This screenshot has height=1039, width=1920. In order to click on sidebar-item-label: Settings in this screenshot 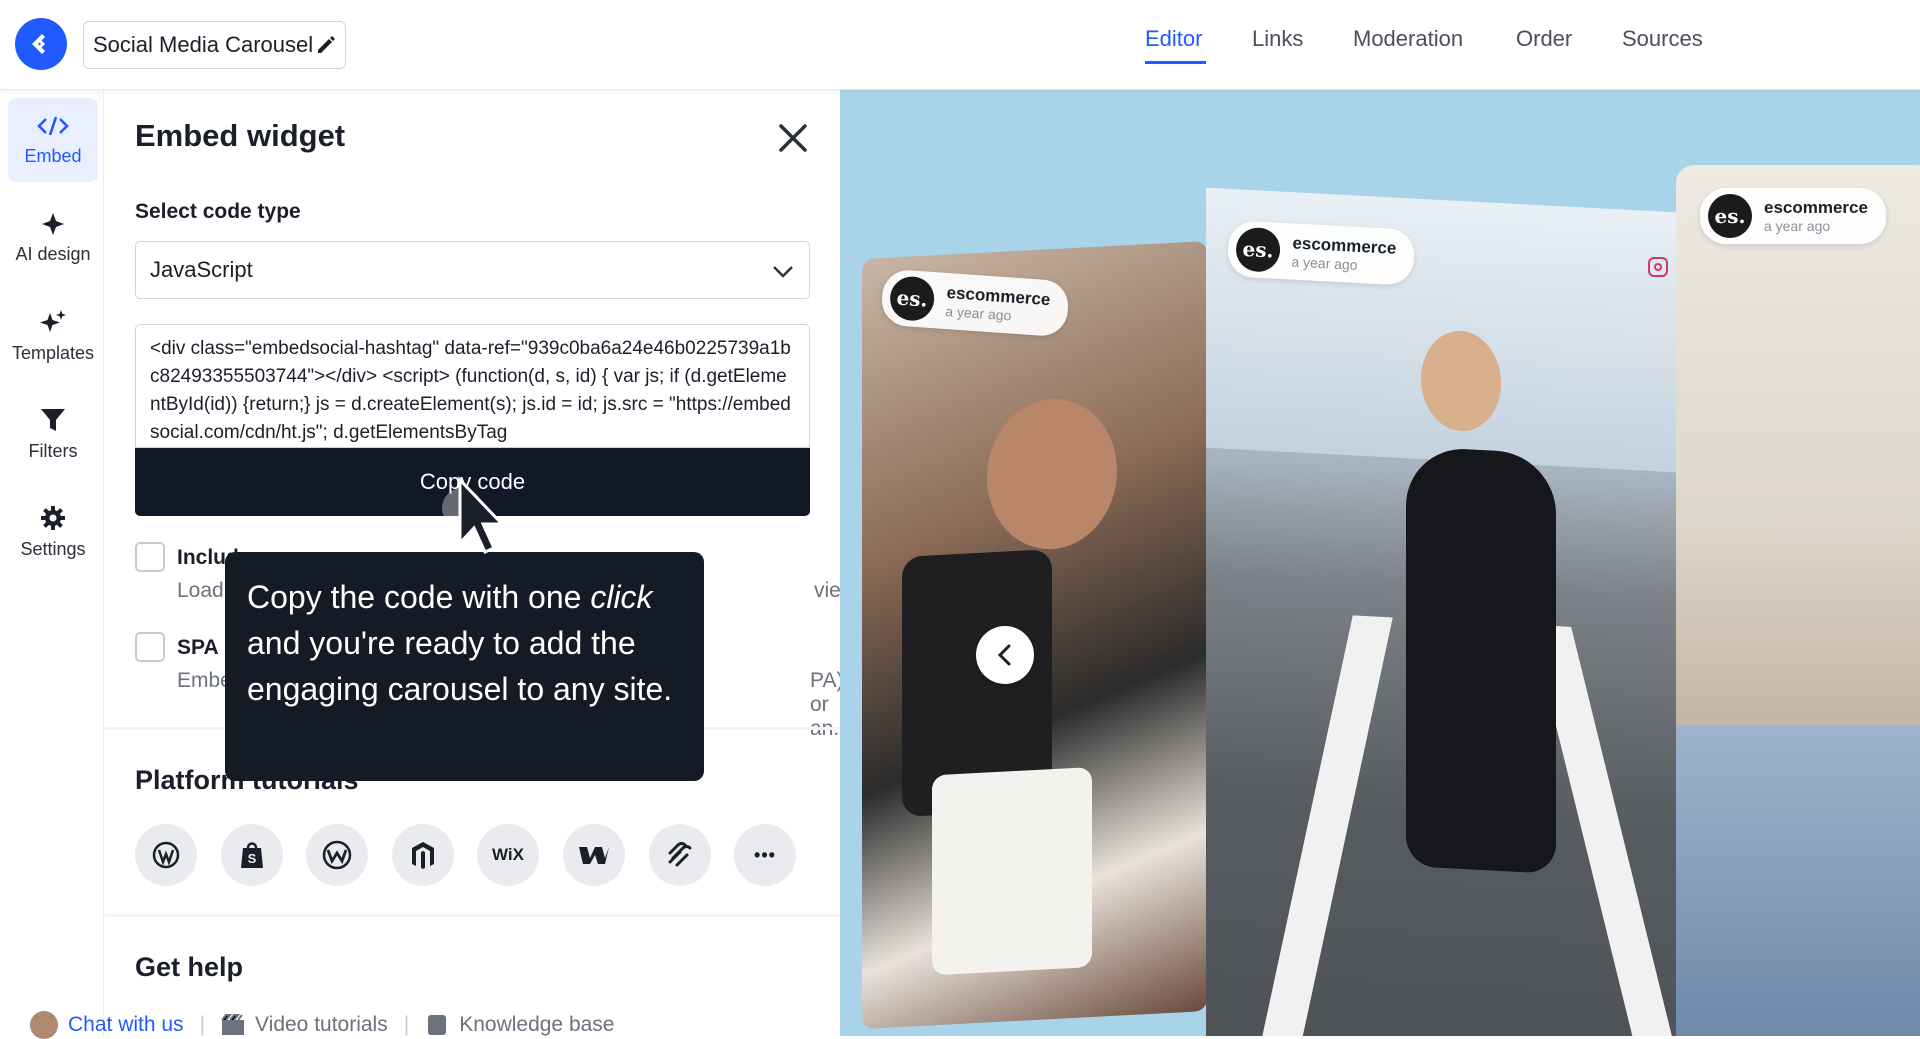, I will do `click(53, 548)`.